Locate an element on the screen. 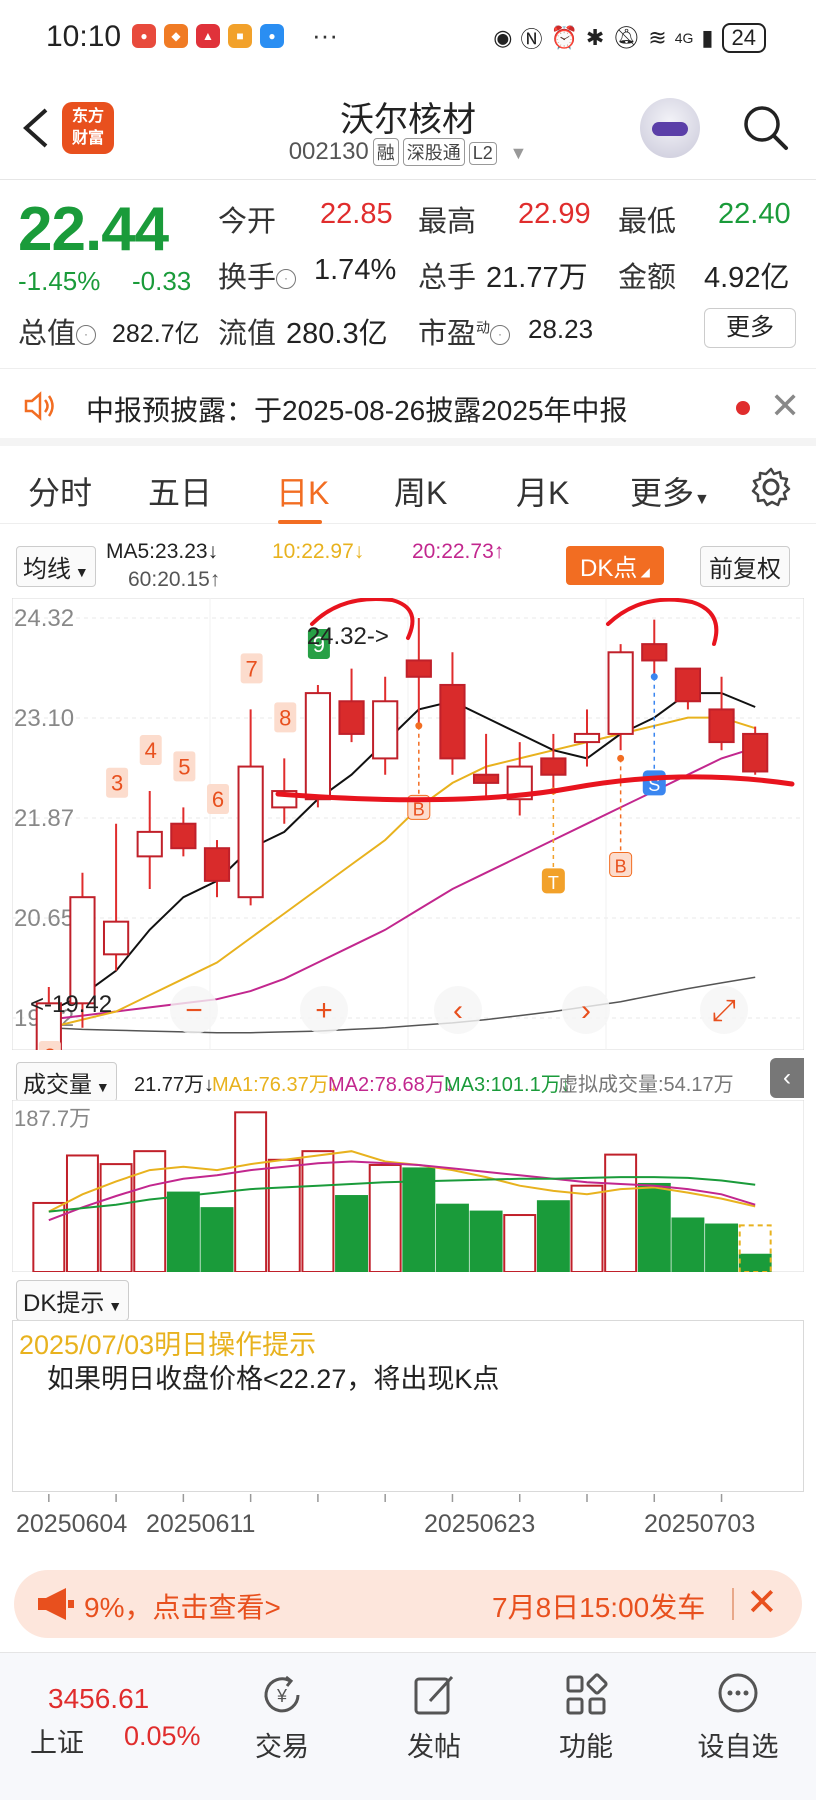  pe-value: 28.23 is located at coordinates (561, 329).